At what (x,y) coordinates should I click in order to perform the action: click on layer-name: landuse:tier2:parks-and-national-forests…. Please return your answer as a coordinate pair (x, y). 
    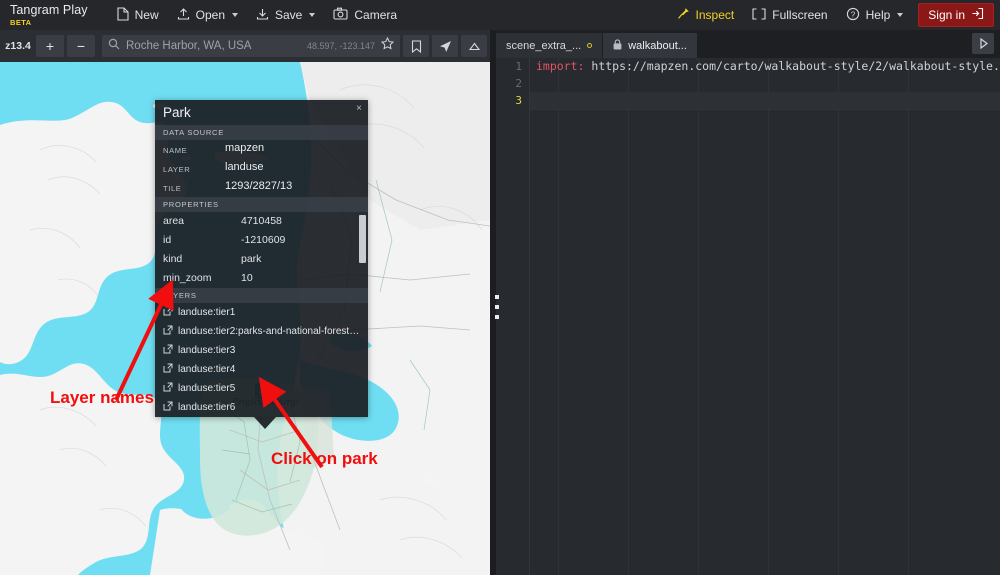
    Looking at the image, I should click on (269, 331).